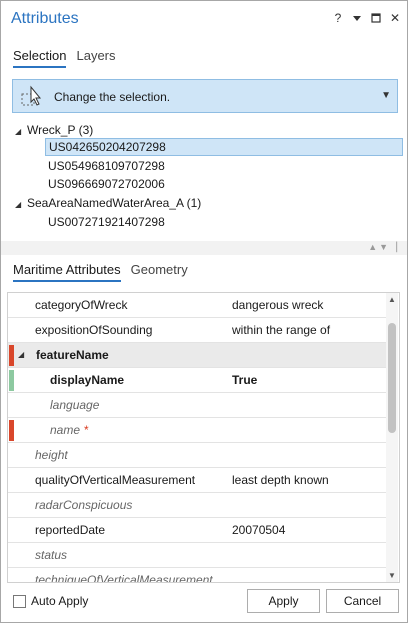  Describe the element at coordinates (366, 18) in the screenshot. I see `title-bar-controls: ? ✕` at that location.